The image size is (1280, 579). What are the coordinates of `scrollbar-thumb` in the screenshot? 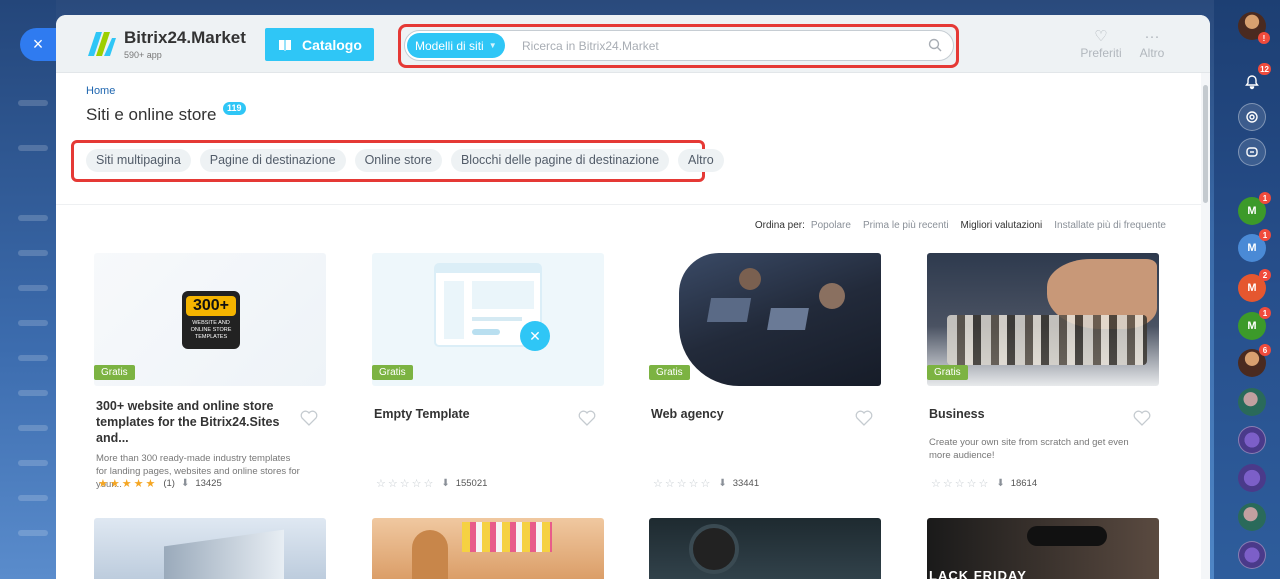 It's located at (1205, 144).